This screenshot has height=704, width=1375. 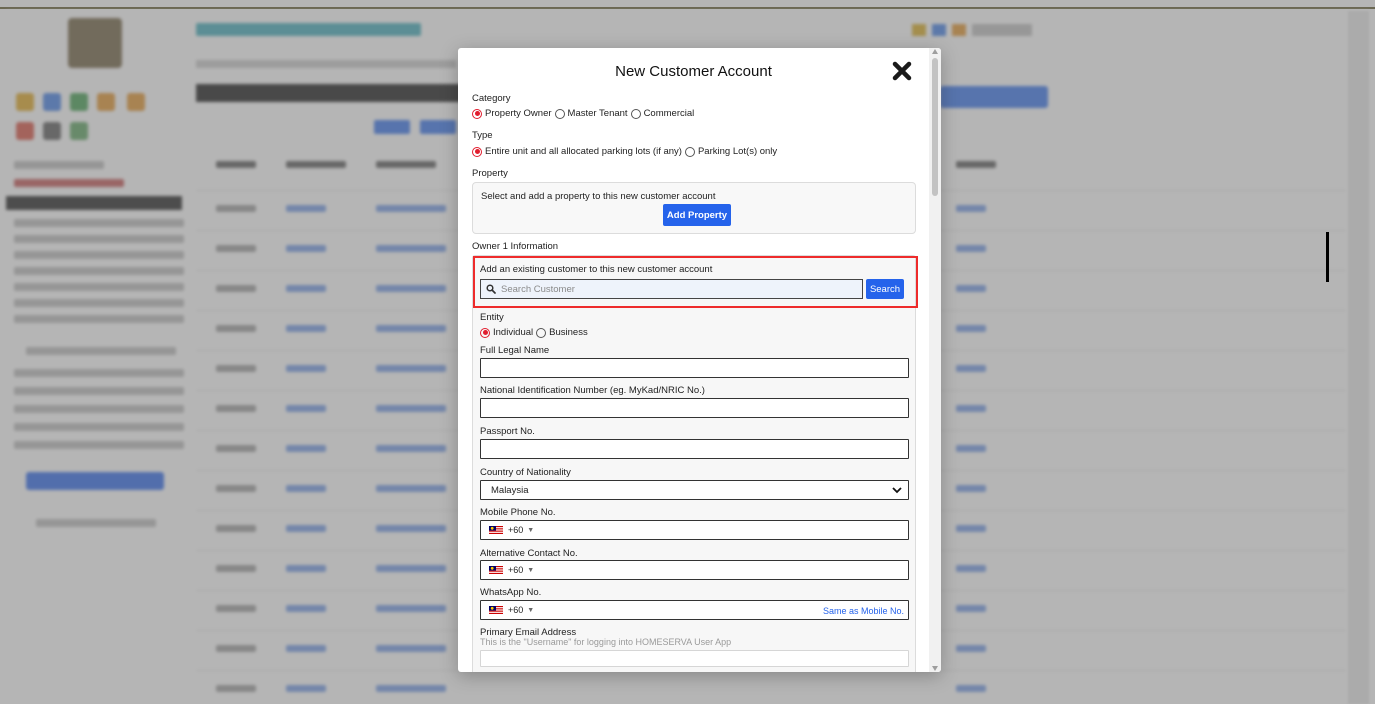 I want to click on entity-radio-group: Individual Business, so click(x=534, y=332).